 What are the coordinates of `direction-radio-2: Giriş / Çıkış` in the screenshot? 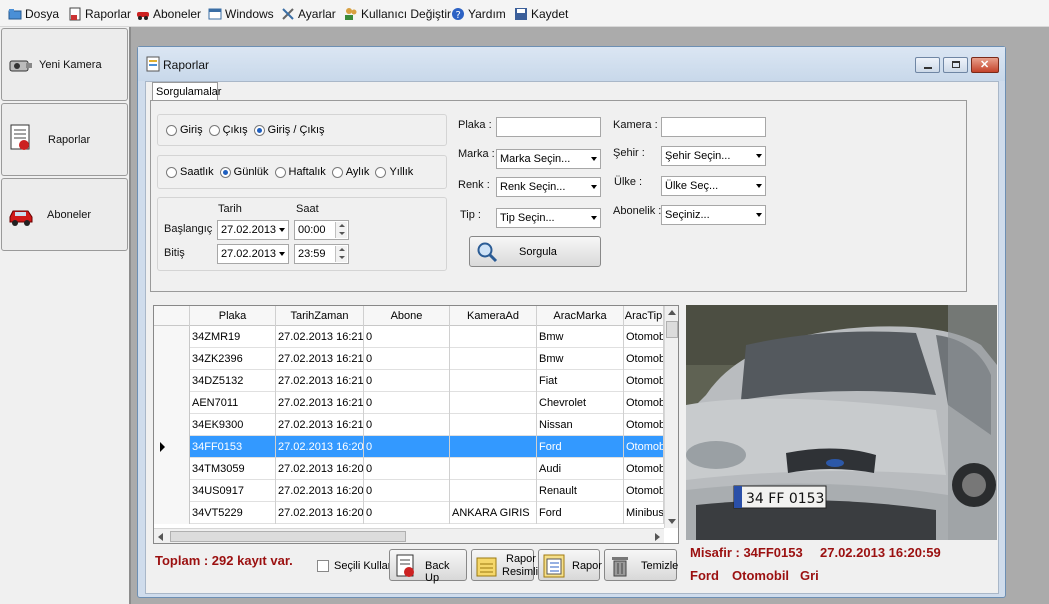 It's located at (289, 130).